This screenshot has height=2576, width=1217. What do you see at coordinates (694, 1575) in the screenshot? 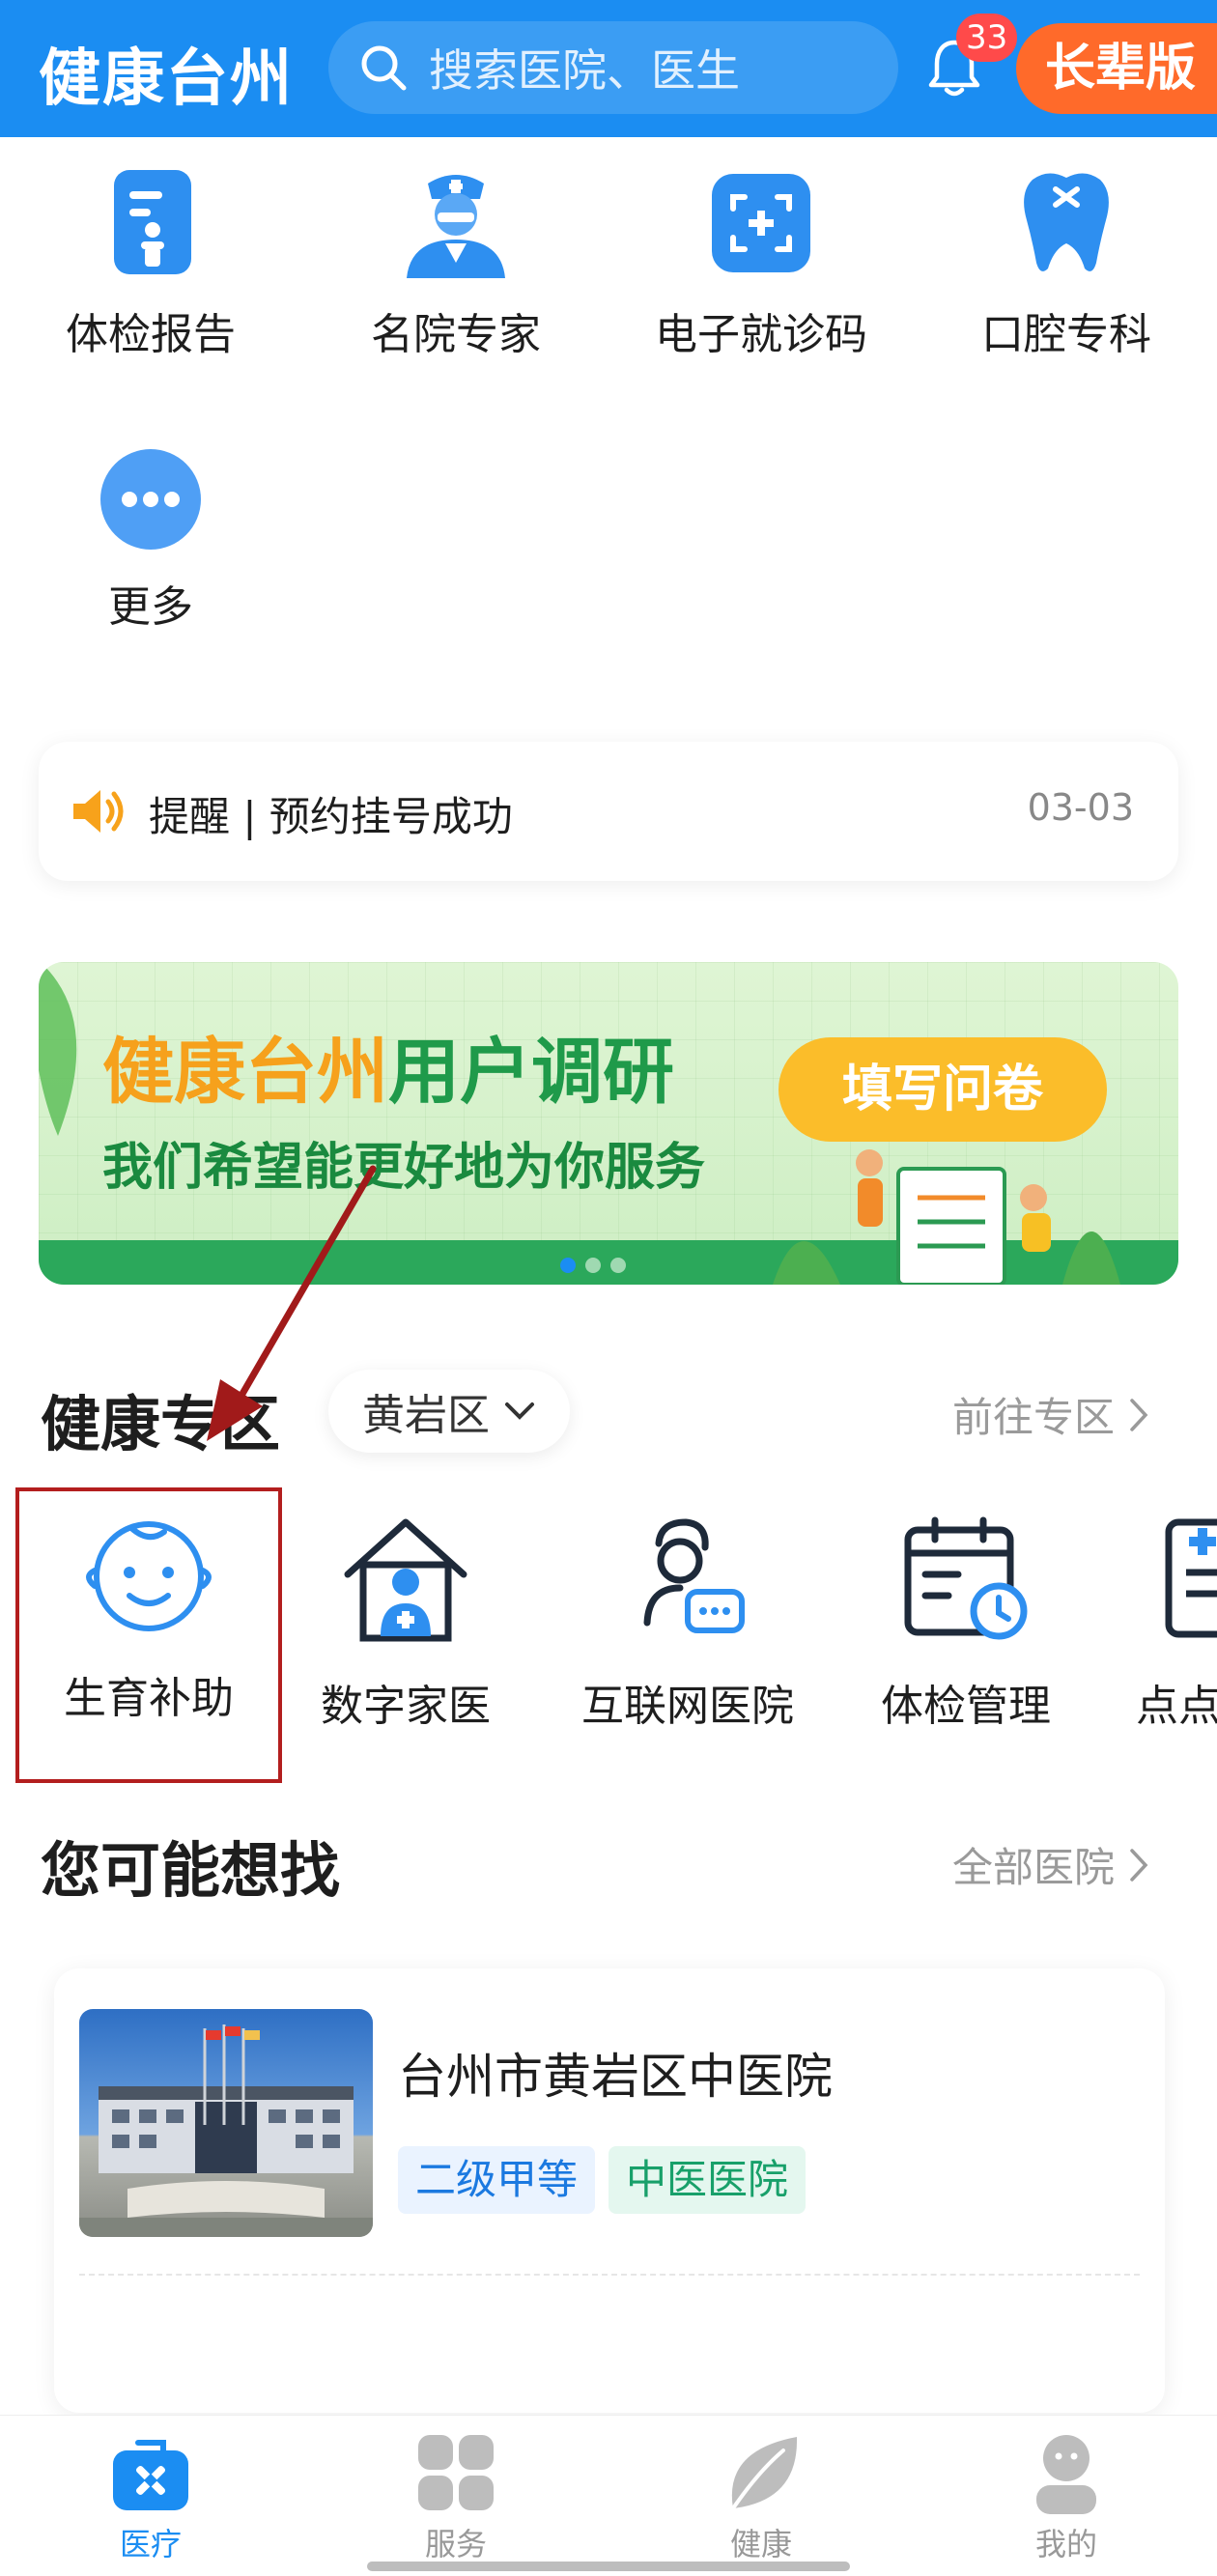
I see `online-doctor-icon` at bounding box center [694, 1575].